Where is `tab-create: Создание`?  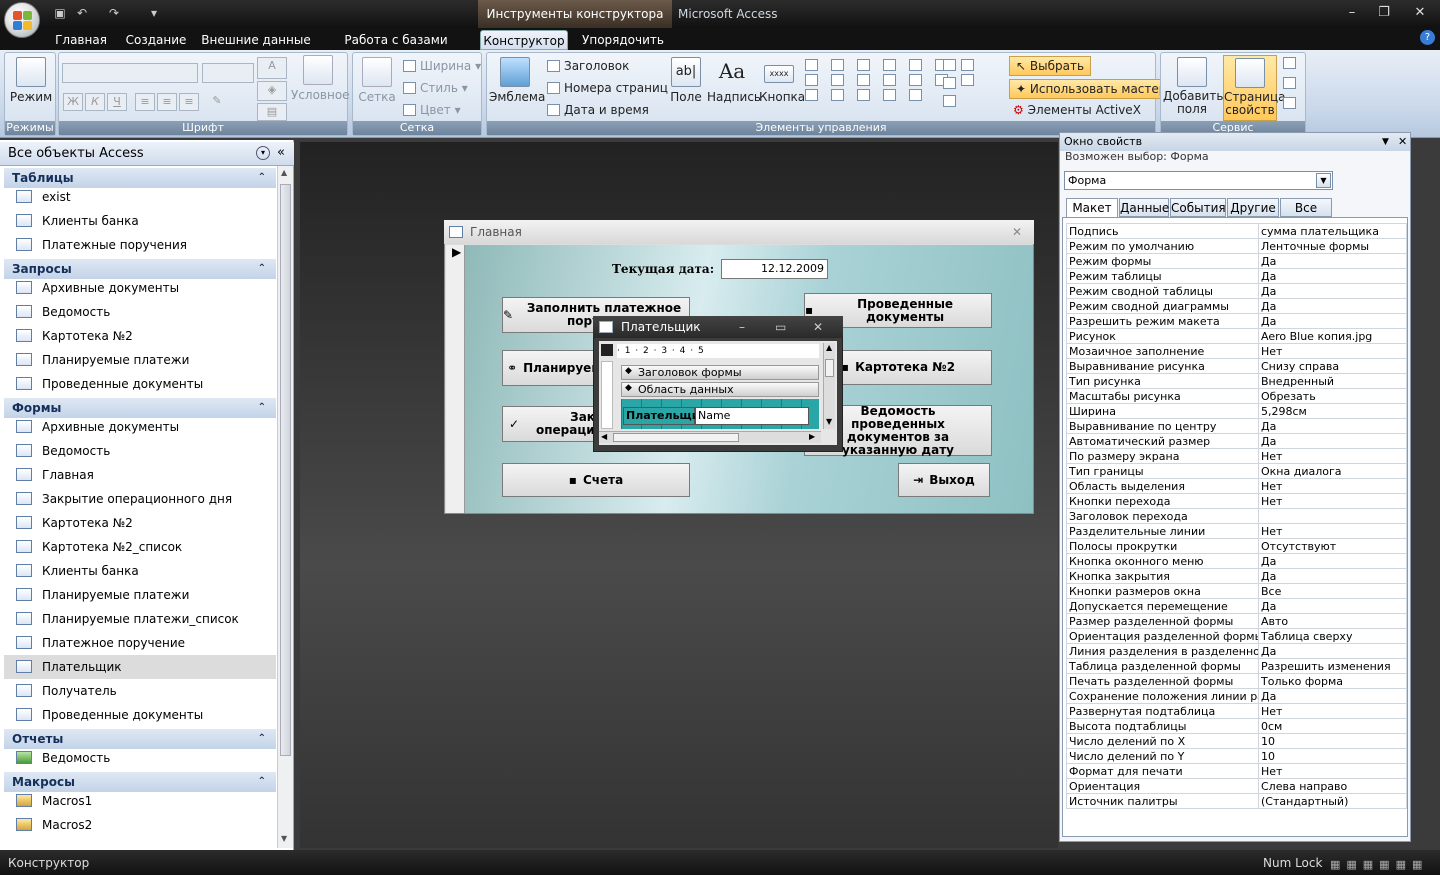 tab-create: Создание is located at coordinates (156, 40).